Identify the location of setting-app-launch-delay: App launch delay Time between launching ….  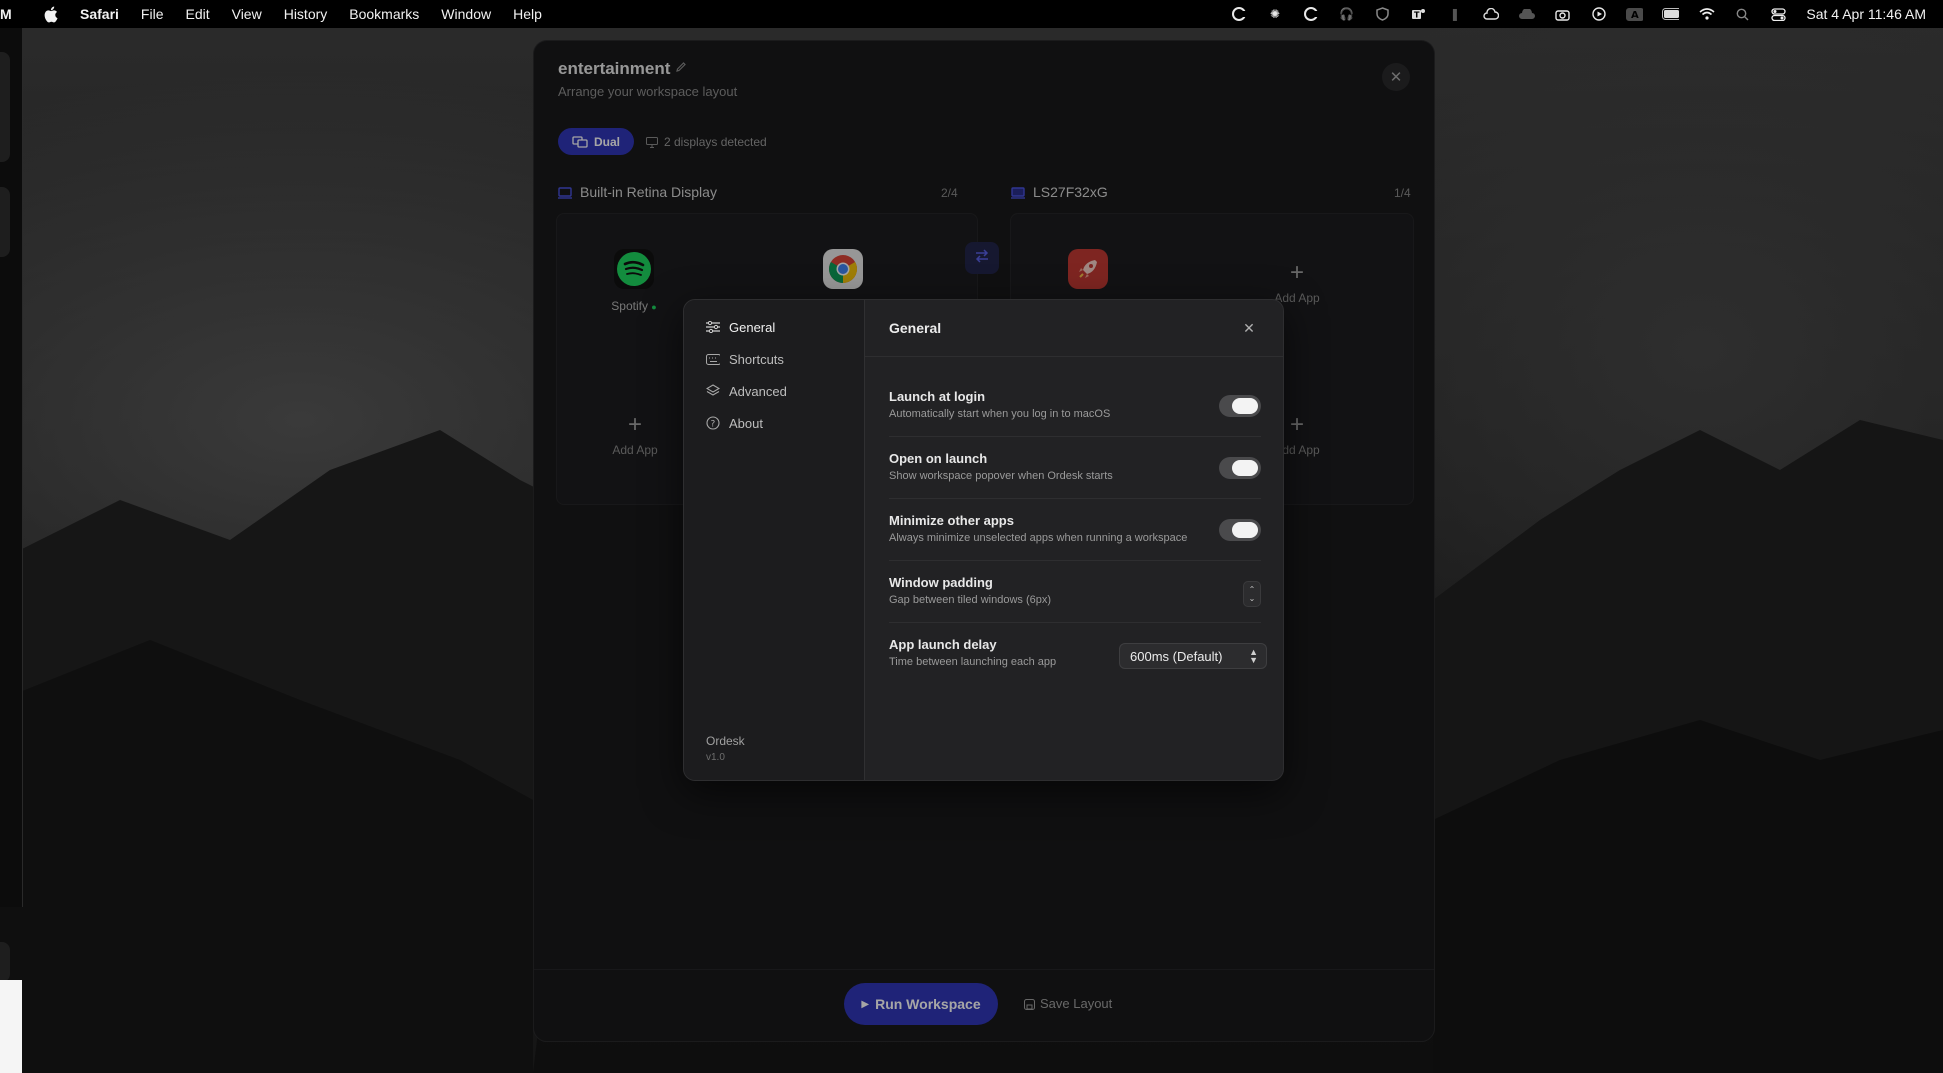
(1078, 655).